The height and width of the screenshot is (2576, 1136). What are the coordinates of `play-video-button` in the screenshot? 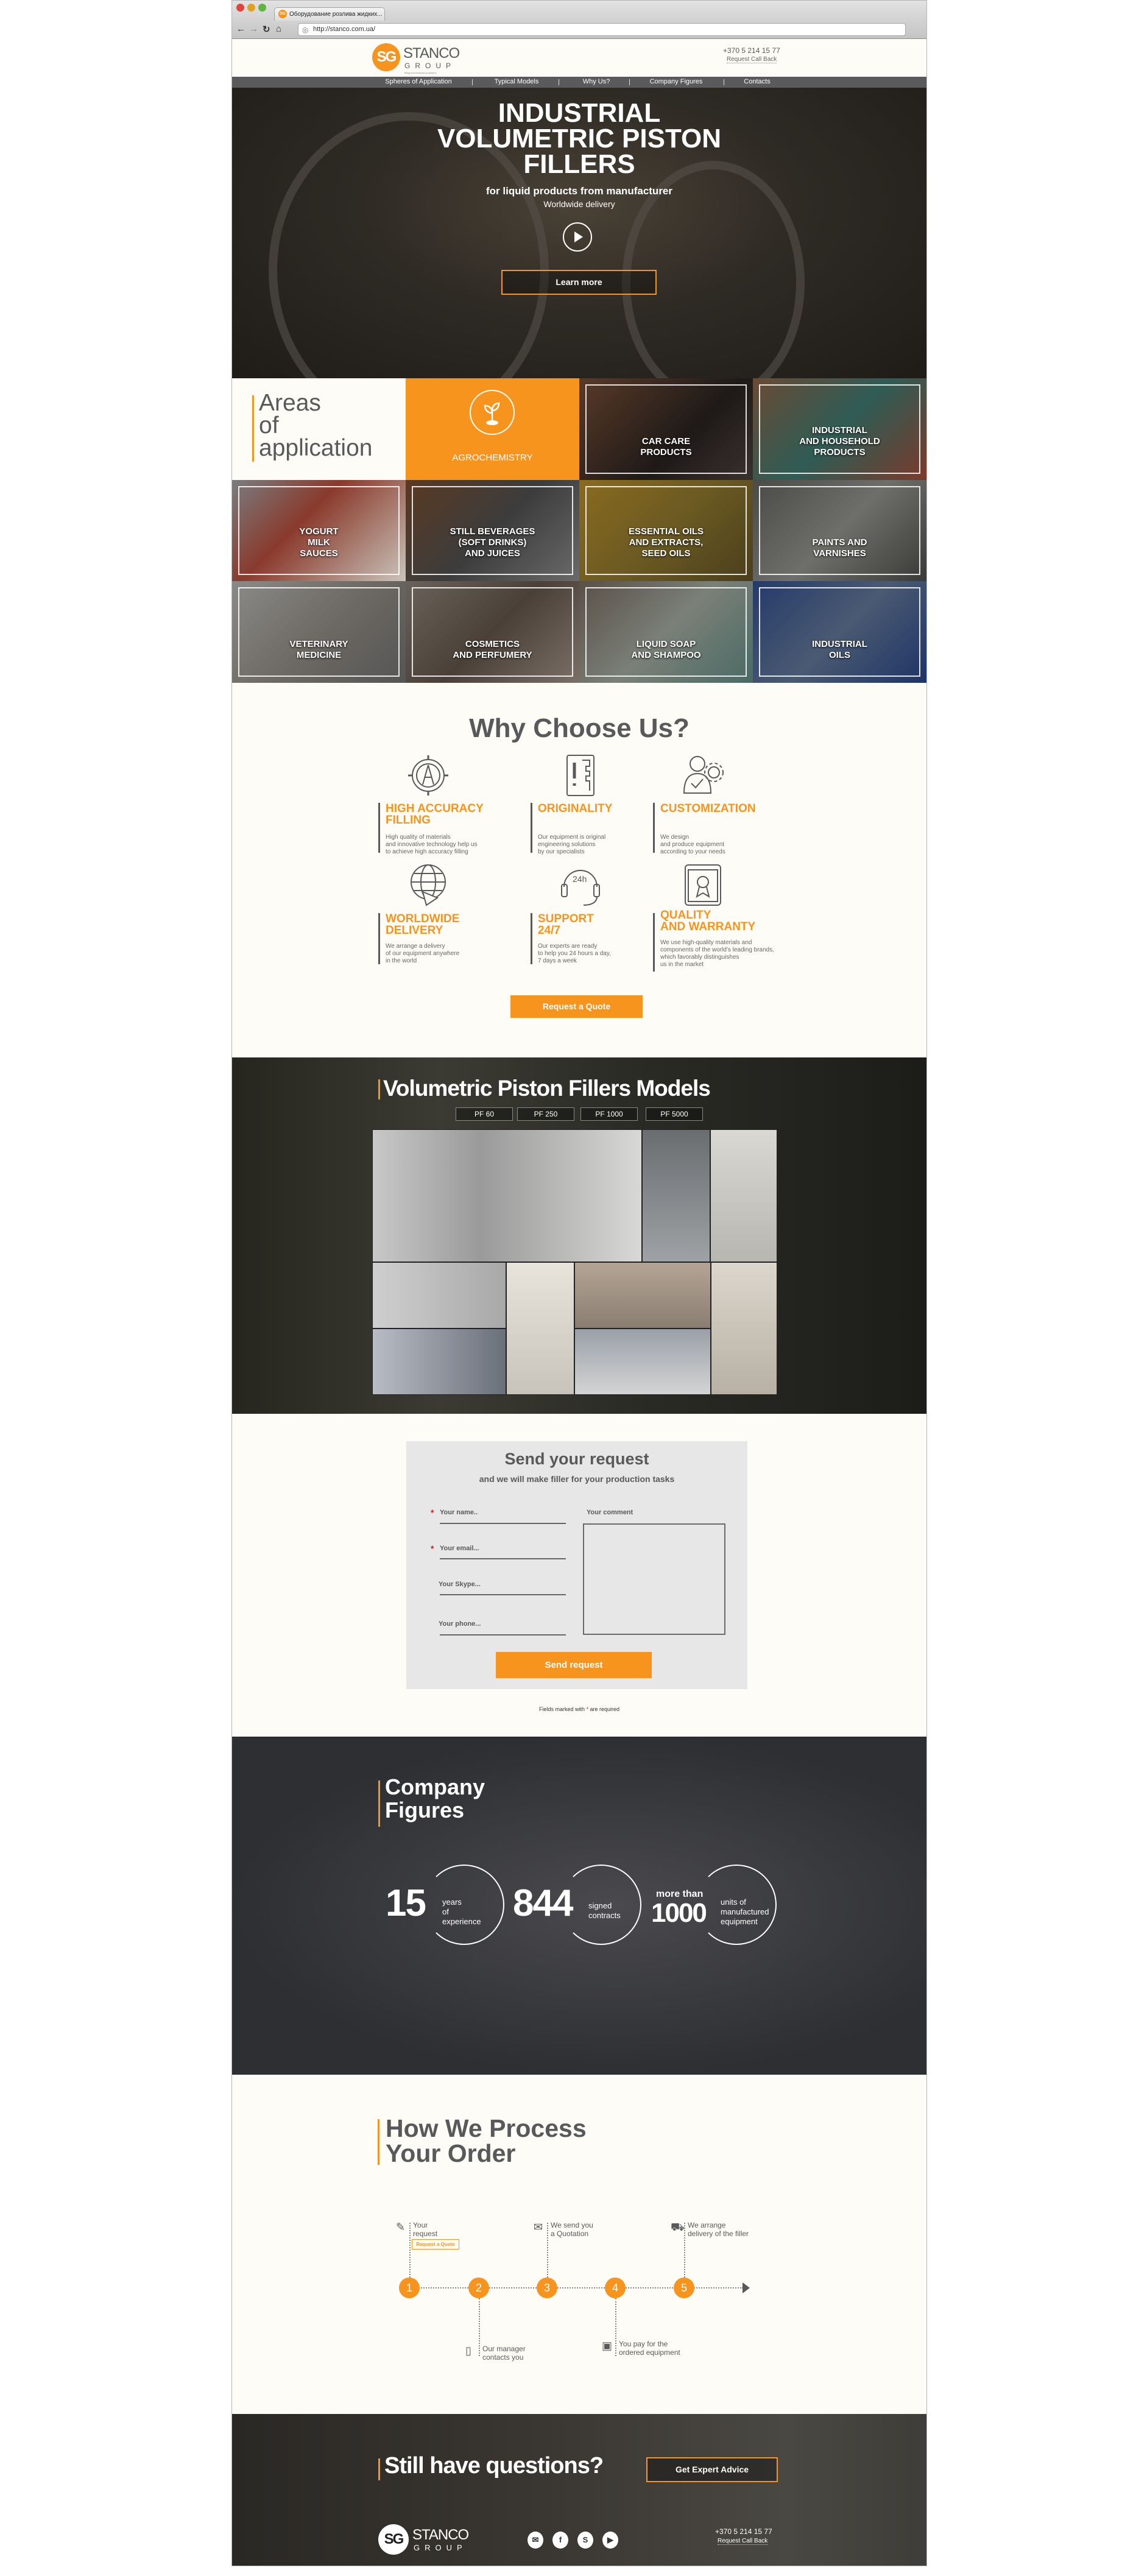 It's located at (577, 237).